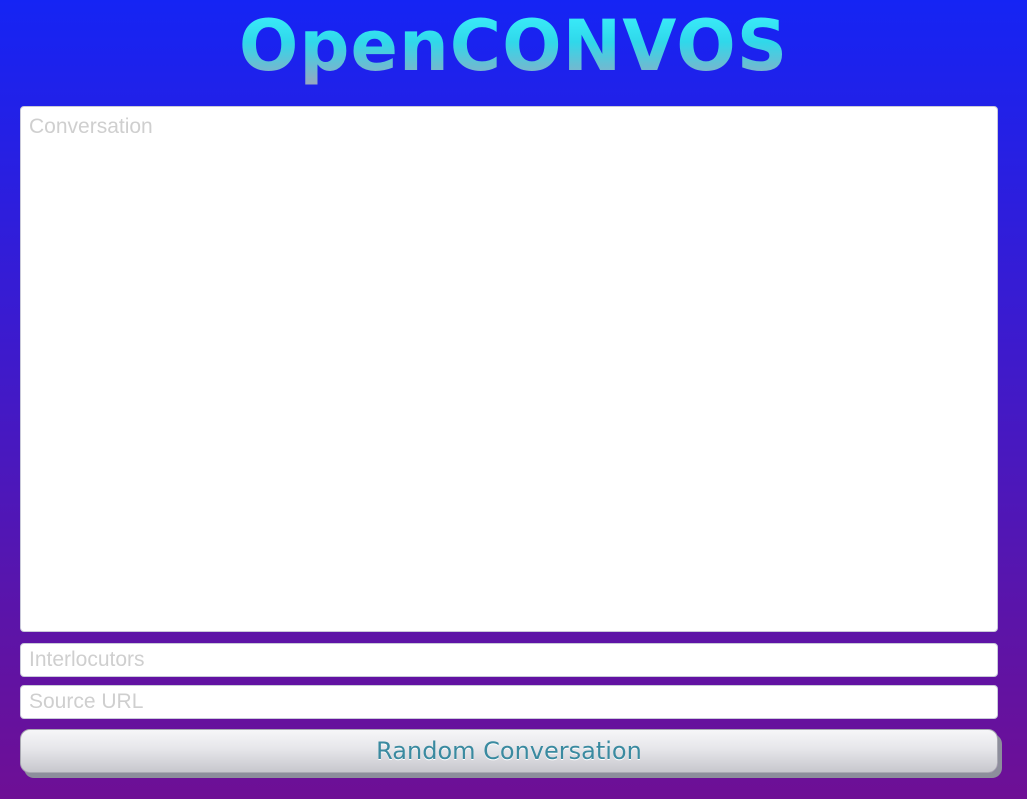 The width and height of the screenshot is (1027, 799). I want to click on app-logo-title: OpenCONVOS, so click(513, 46).